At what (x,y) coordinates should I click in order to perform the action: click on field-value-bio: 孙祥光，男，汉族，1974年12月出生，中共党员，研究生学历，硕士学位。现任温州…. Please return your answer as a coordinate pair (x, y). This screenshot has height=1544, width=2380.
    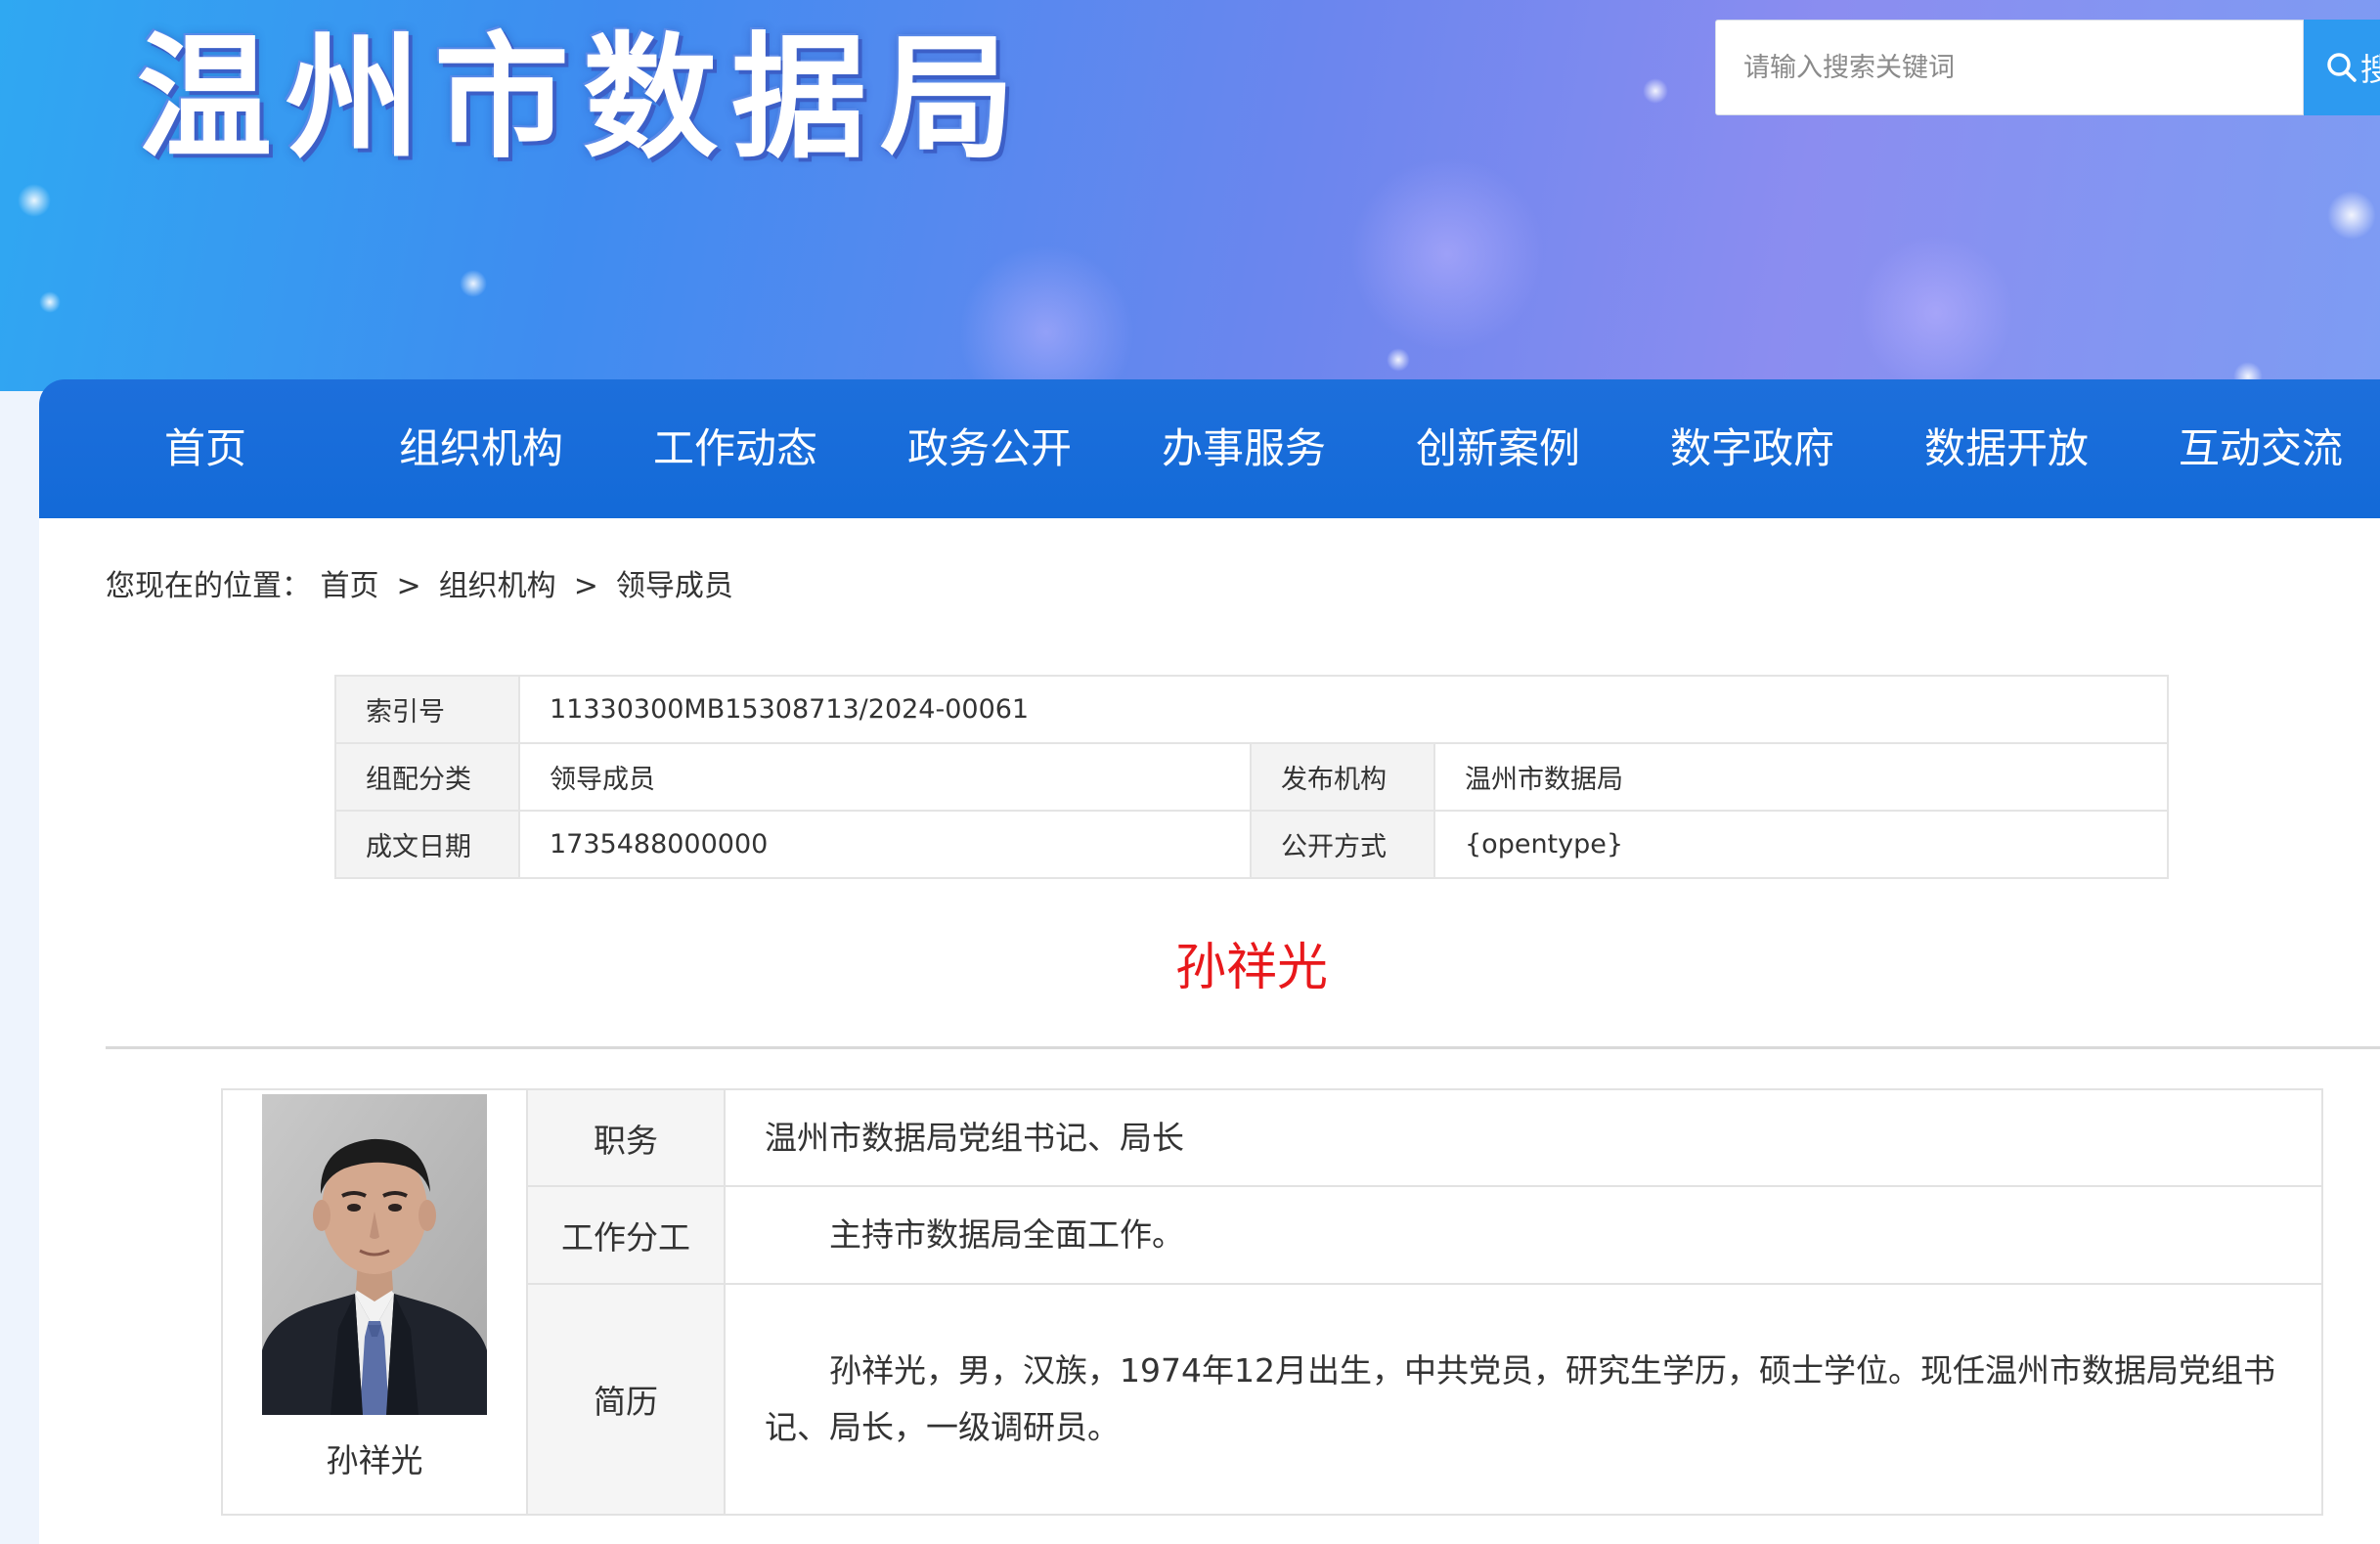
    Looking at the image, I should click on (1523, 1399).